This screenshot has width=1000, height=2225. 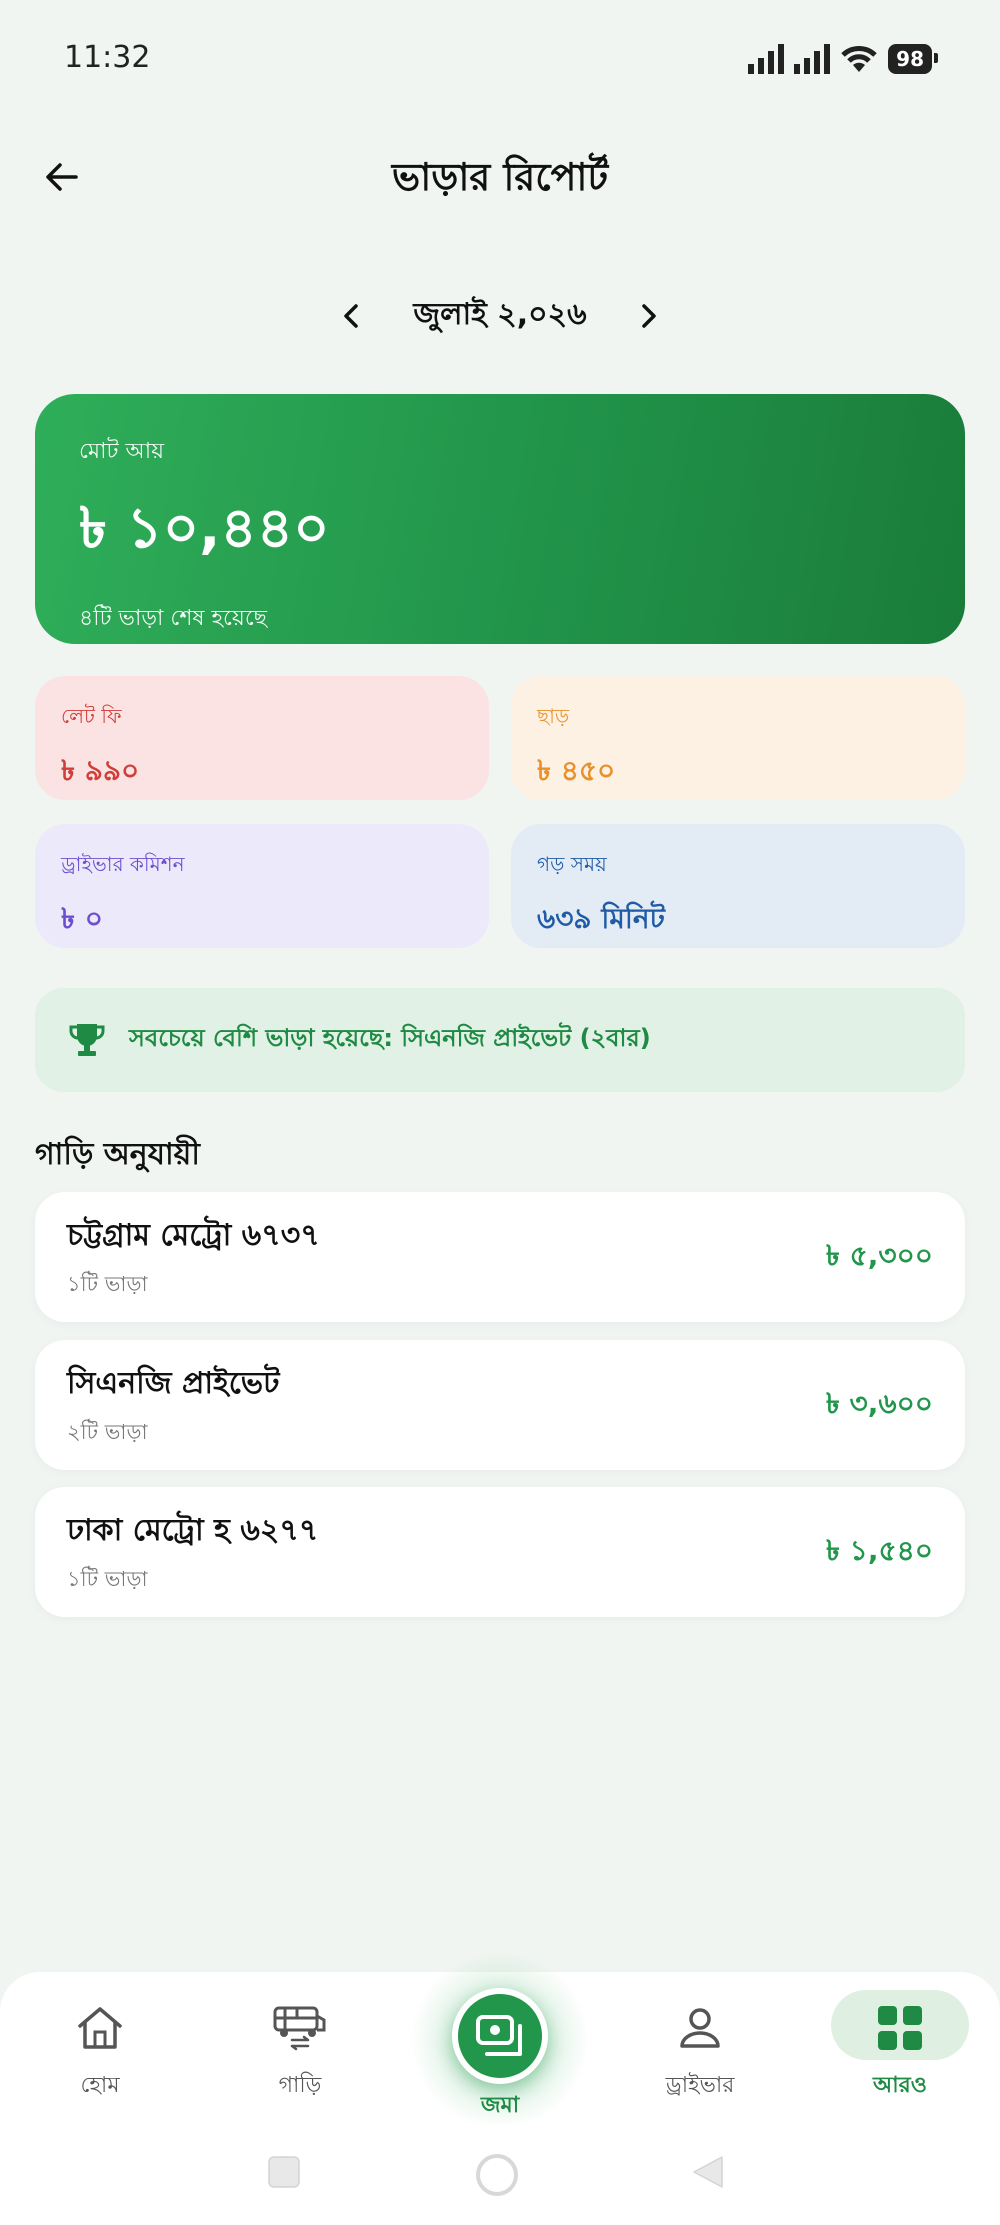 What do you see at coordinates (192, 1552) in the screenshot?
I see `car-info: ঢাকা মেট্রো হ ৬২৭৭ ১টি ভাড়া` at bounding box center [192, 1552].